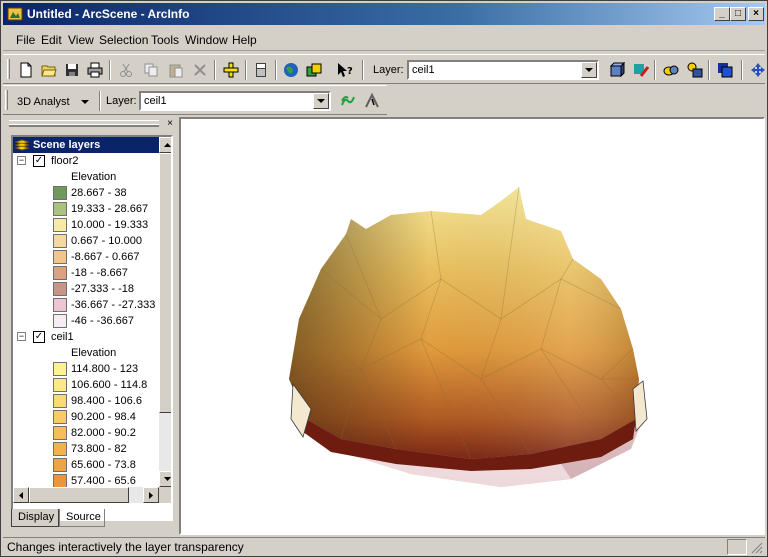 The image size is (768, 557). Describe the element at coordinates (86, 161) in the screenshot. I see `layer-row-floor2: − ✓ floor2` at that location.